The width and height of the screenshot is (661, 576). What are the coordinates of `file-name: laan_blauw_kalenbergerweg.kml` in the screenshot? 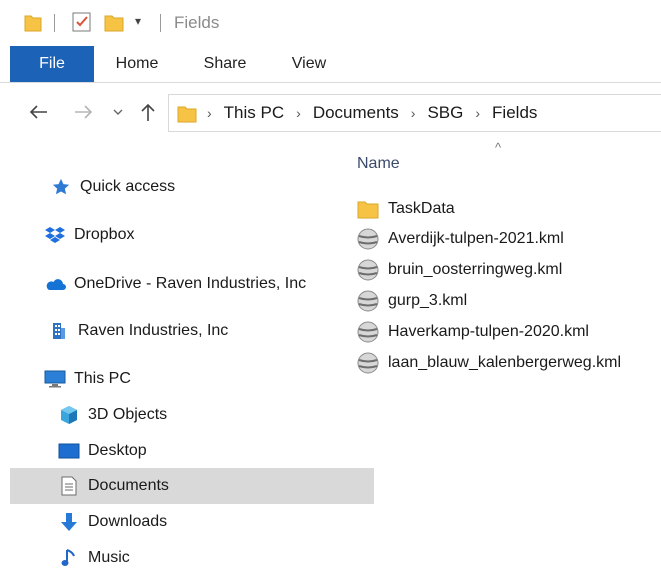 It's located at (505, 362).